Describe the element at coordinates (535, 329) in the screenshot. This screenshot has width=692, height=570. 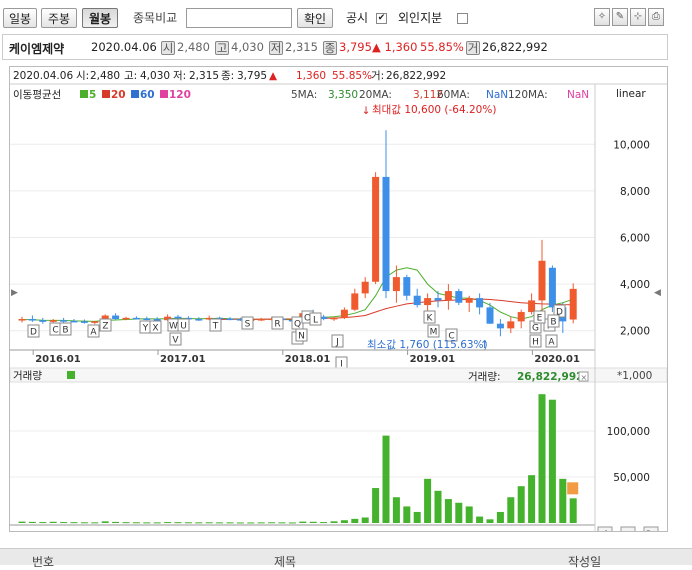
I see `marker-lower-letter-7: G` at that location.